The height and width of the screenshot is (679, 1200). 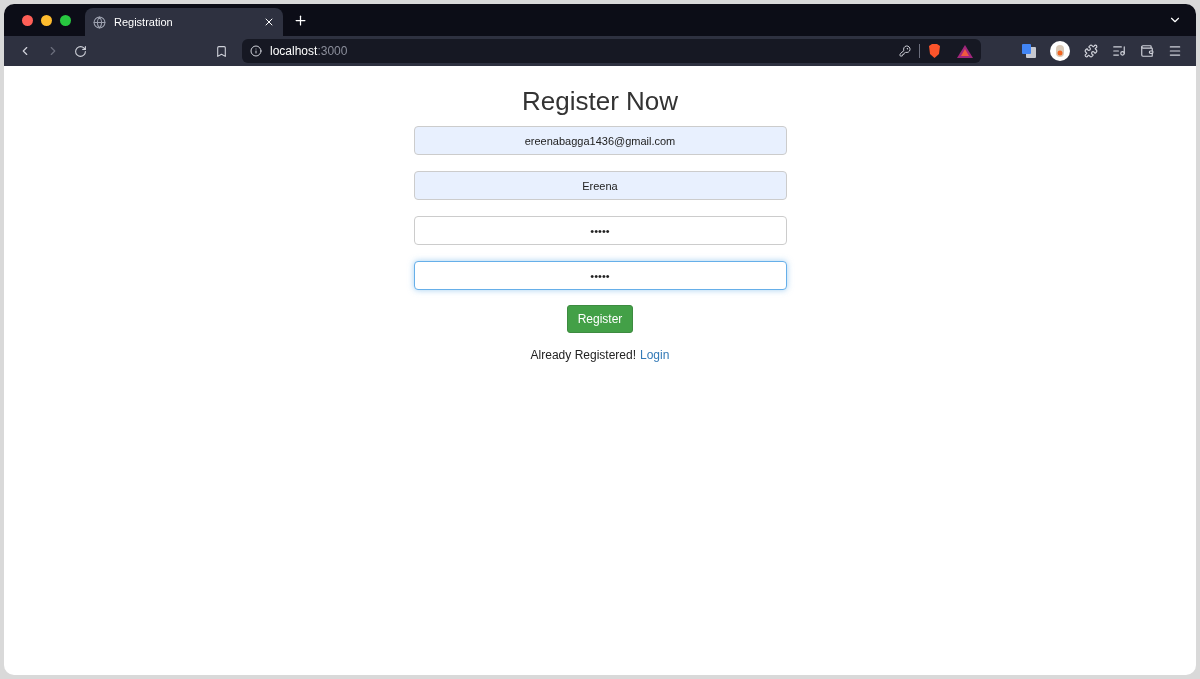 What do you see at coordinates (144, 22) in the screenshot?
I see `tab-title: Registration` at bounding box center [144, 22].